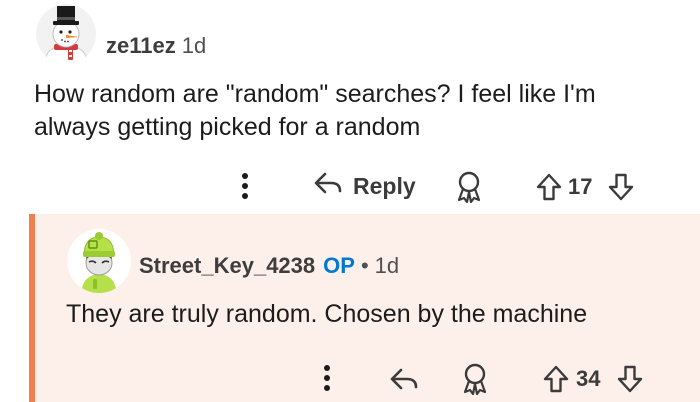 This screenshot has height=402, width=700. What do you see at coordinates (384, 185) in the screenshot?
I see `reply-label: Reply` at bounding box center [384, 185].